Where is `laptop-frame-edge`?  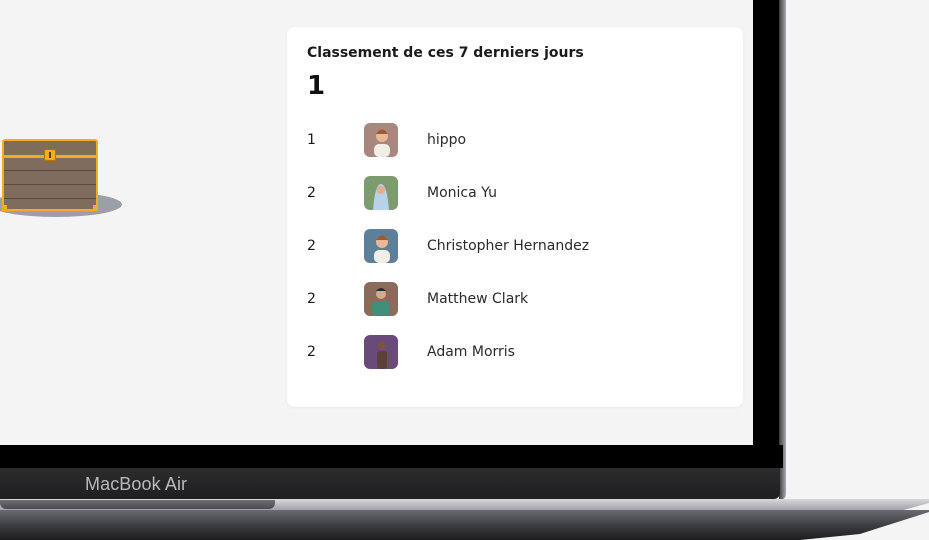
laptop-frame-edge is located at coordinates (782, 250).